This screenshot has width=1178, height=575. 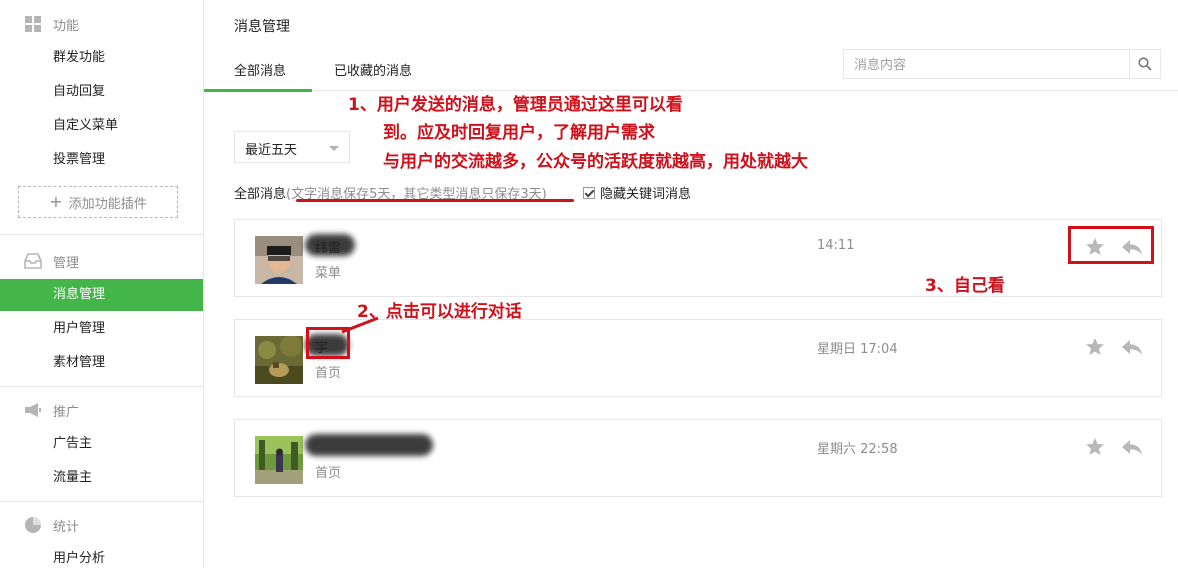 I want to click on sidebar-item-advertiser: 广告主, so click(x=101, y=444).